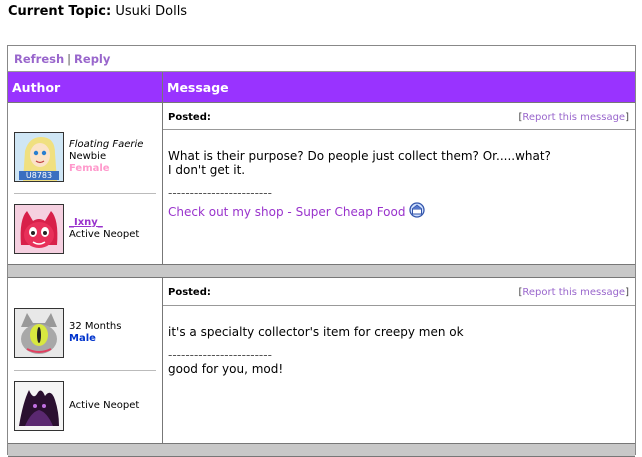  Describe the element at coordinates (39, 157) in the screenshot. I see `faerie-avatar-icon: U8783` at that location.